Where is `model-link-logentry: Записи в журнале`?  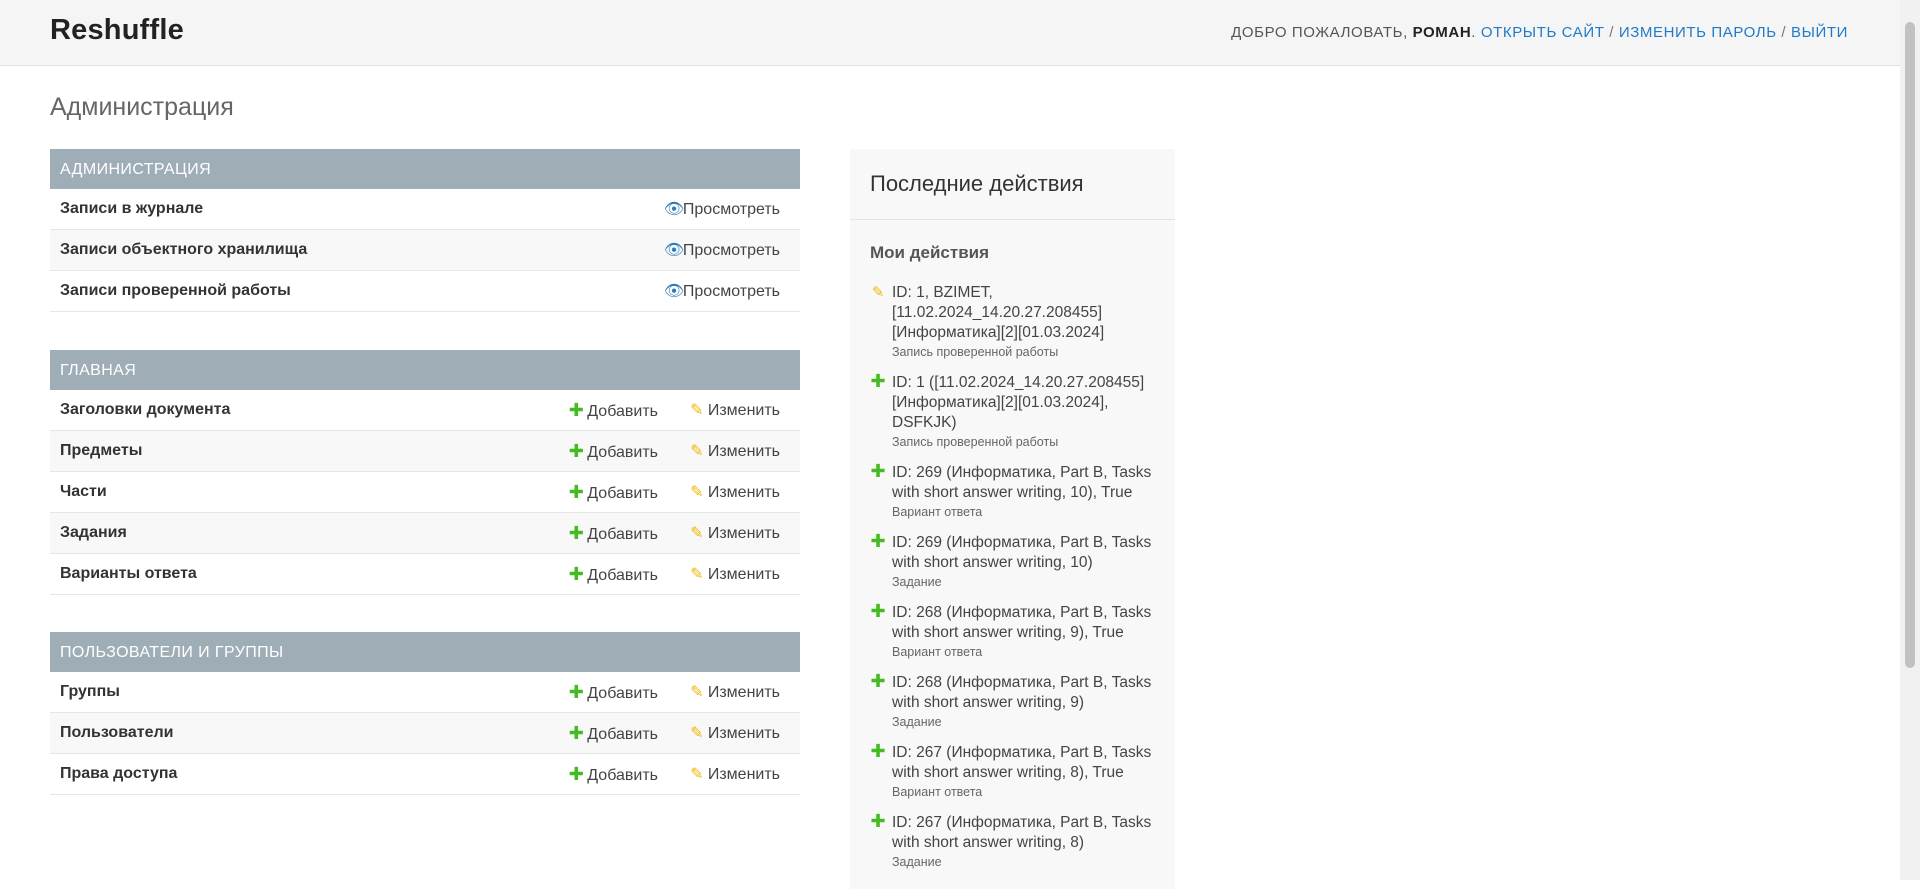
model-link-logentry: Записи в журнале is located at coordinates (131, 209).